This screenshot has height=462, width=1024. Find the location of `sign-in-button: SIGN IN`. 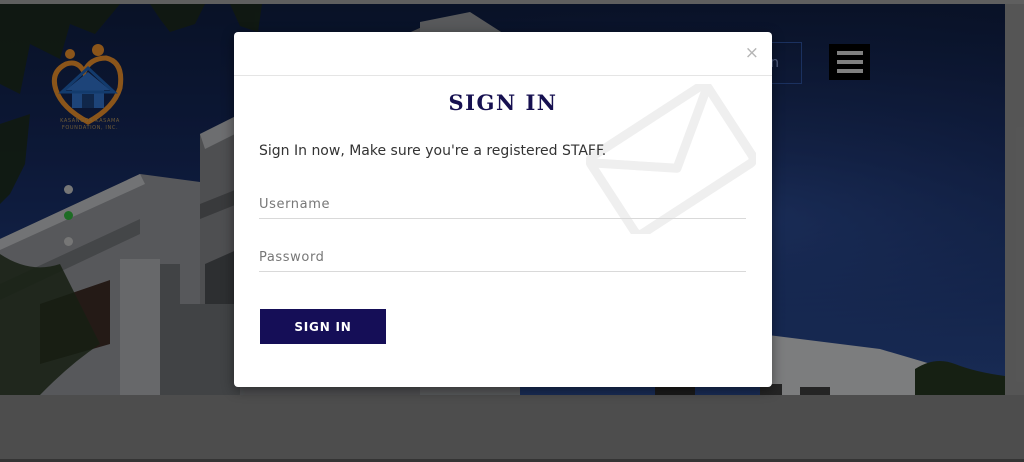

sign-in-button: SIGN IN is located at coordinates (323, 326).